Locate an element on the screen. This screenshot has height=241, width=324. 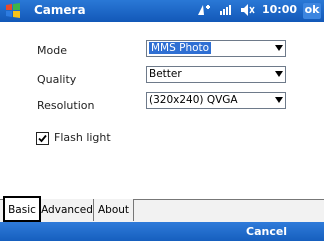
windows-start-icon is located at coordinates (13, 11).